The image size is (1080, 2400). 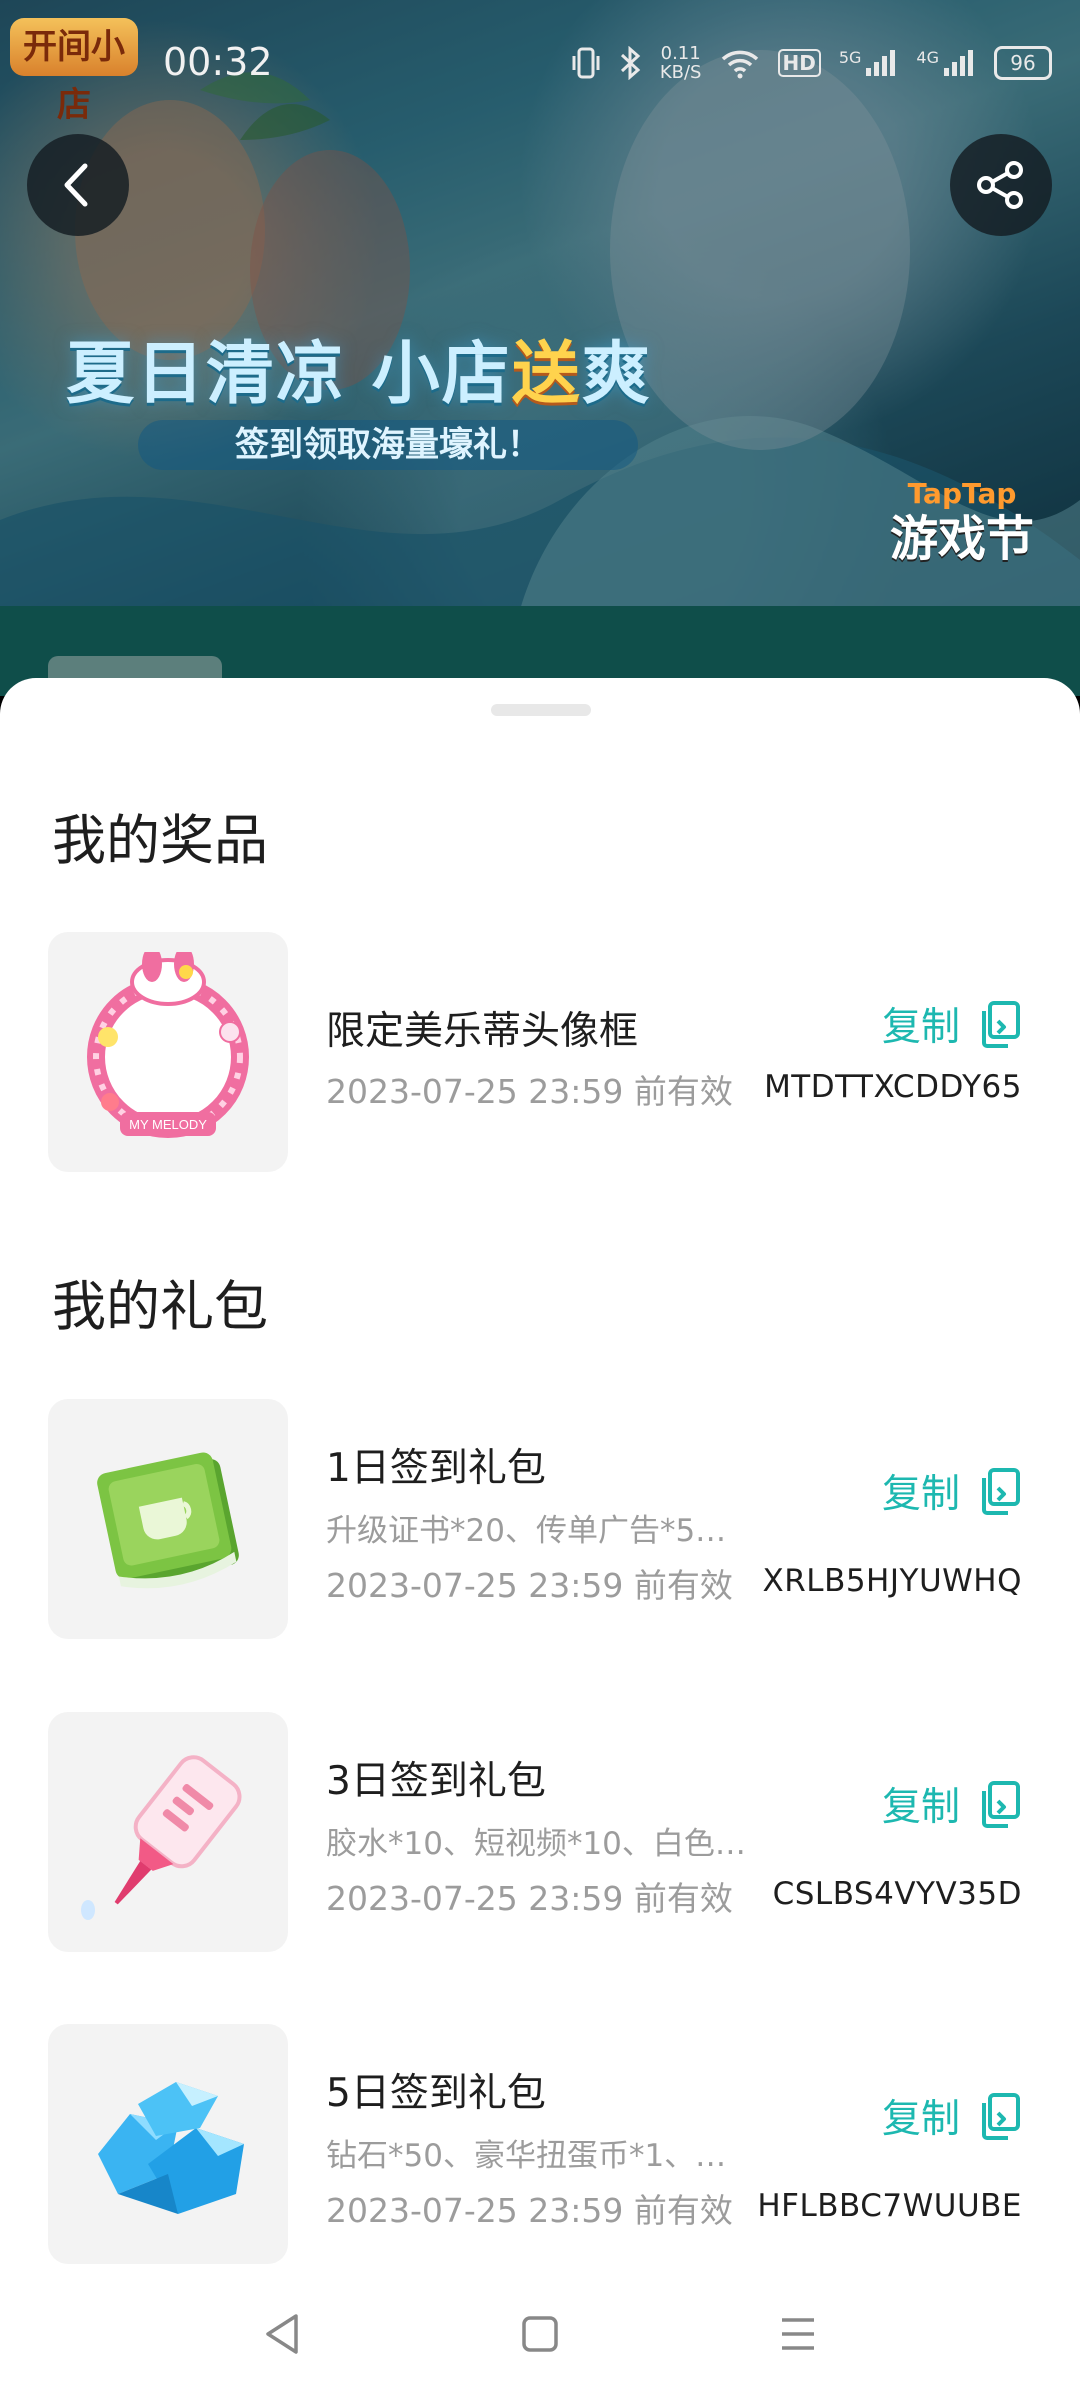 What do you see at coordinates (799, 63) in the screenshot?
I see `hd-badge: HD` at bounding box center [799, 63].